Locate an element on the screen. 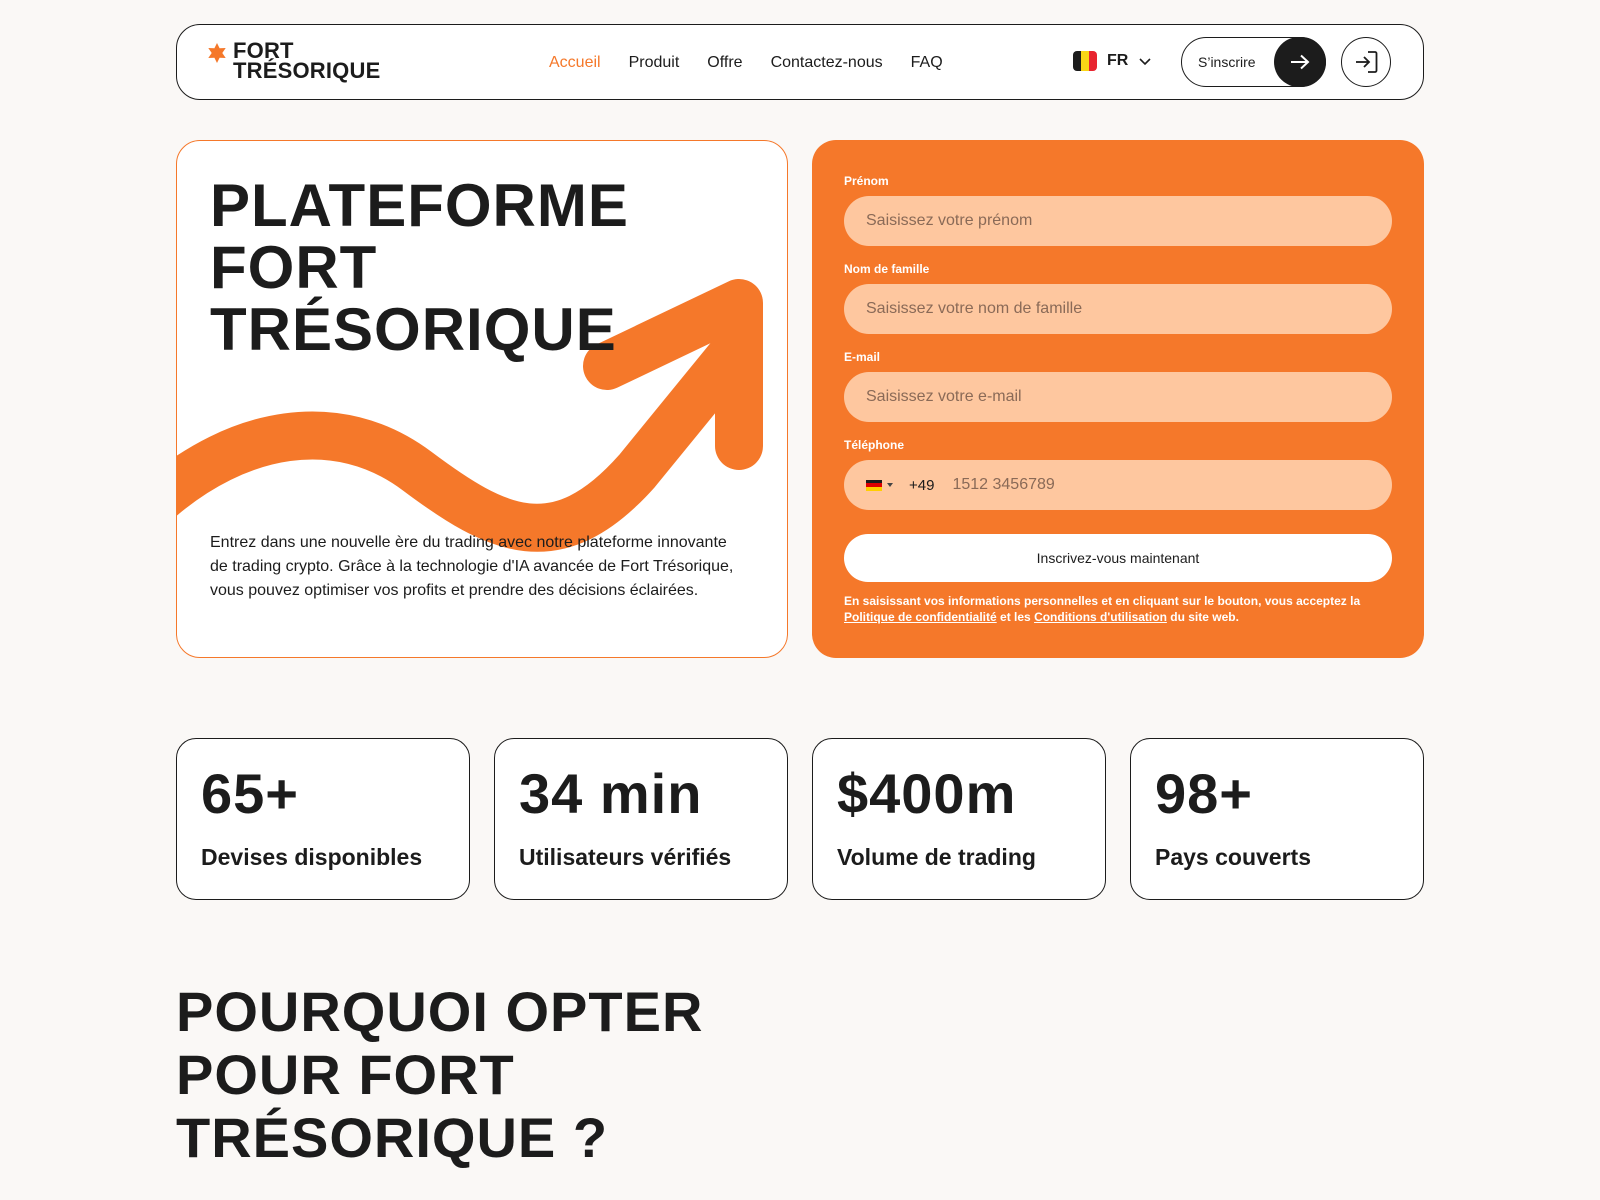  stat-value: $400m is located at coordinates (927, 793).